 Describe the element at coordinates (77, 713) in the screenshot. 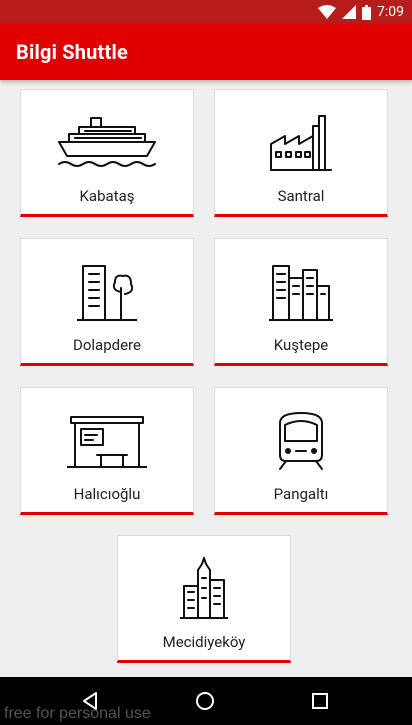

I see `watermark-text: free for personal use` at that location.